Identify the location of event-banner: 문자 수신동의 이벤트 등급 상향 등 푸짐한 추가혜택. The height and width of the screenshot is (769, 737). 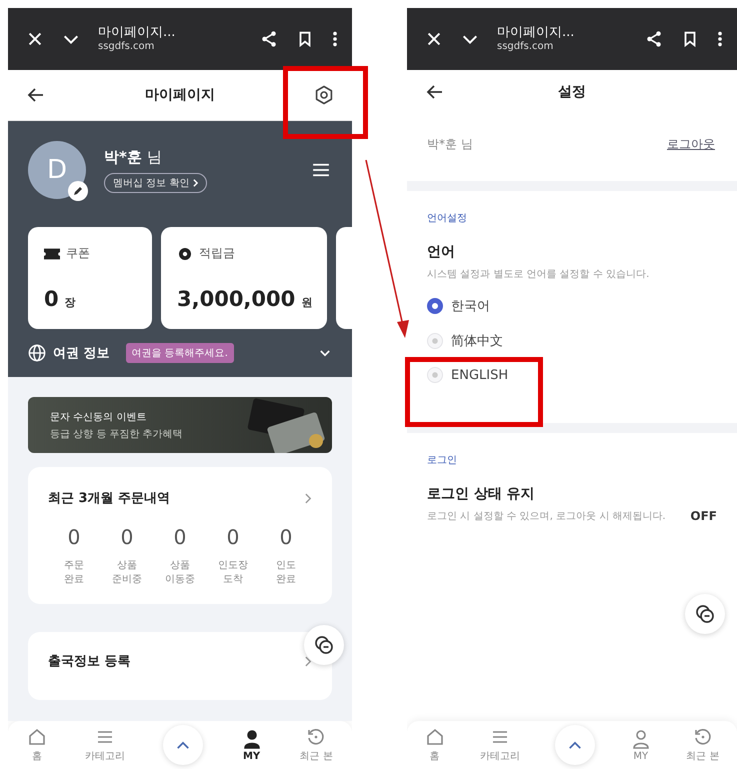
(180, 425).